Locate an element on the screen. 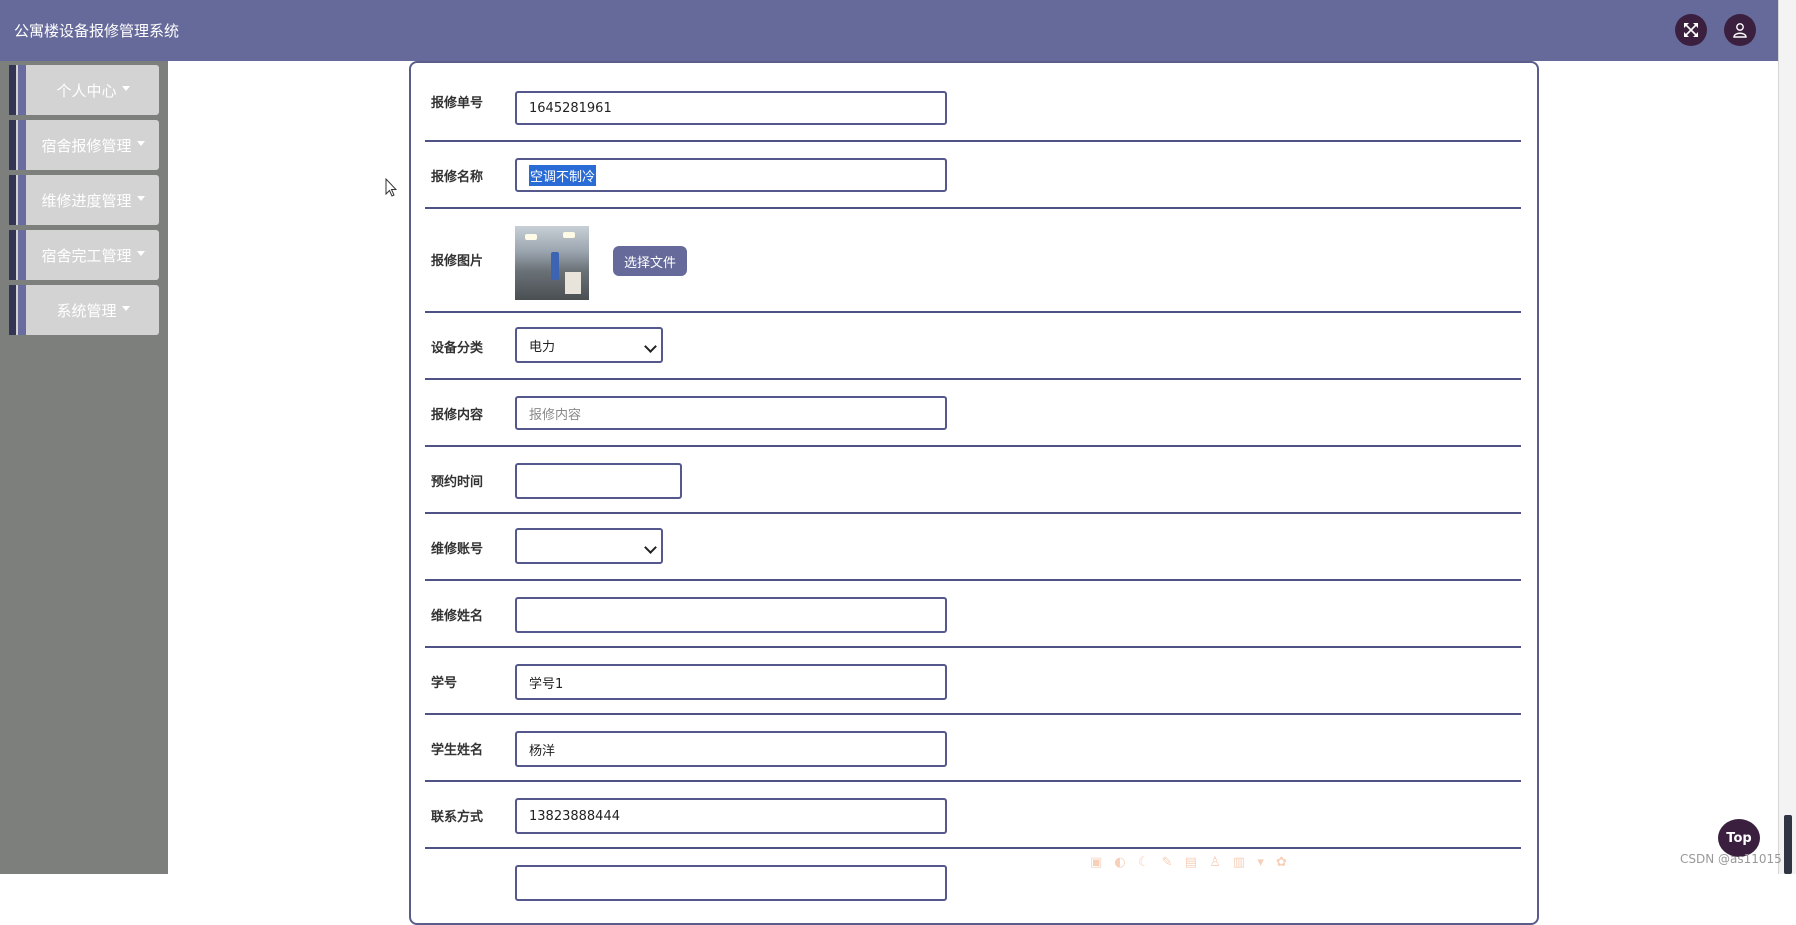 This screenshot has width=1796, height=925. student-name-value: 杨洋 is located at coordinates (542, 751).